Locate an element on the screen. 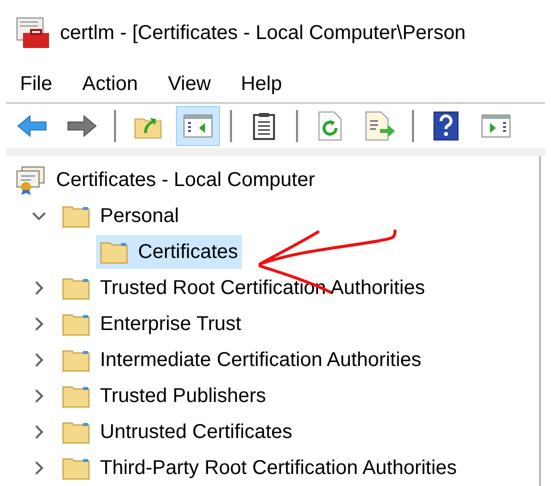 Image resolution: width=551 pixels, height=486 pixels. show-tree-button is located at coordinates (198, 126).